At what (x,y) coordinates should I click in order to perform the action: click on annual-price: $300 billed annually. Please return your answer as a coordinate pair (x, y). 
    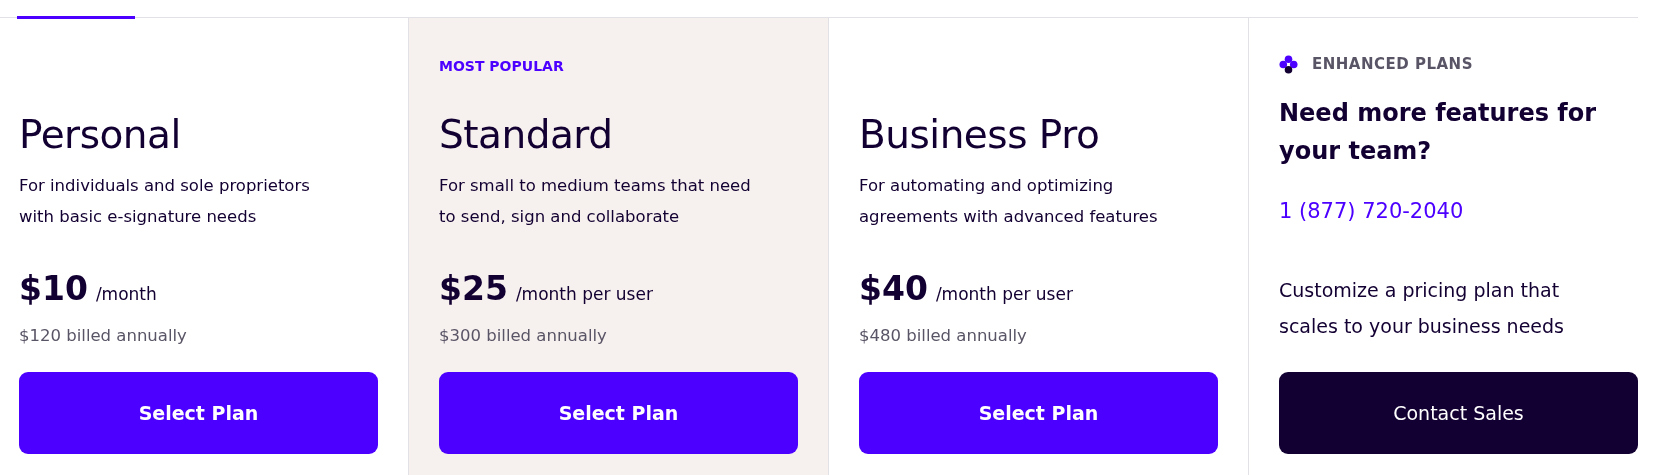
    Looking at the image, I should click on (523, 335).